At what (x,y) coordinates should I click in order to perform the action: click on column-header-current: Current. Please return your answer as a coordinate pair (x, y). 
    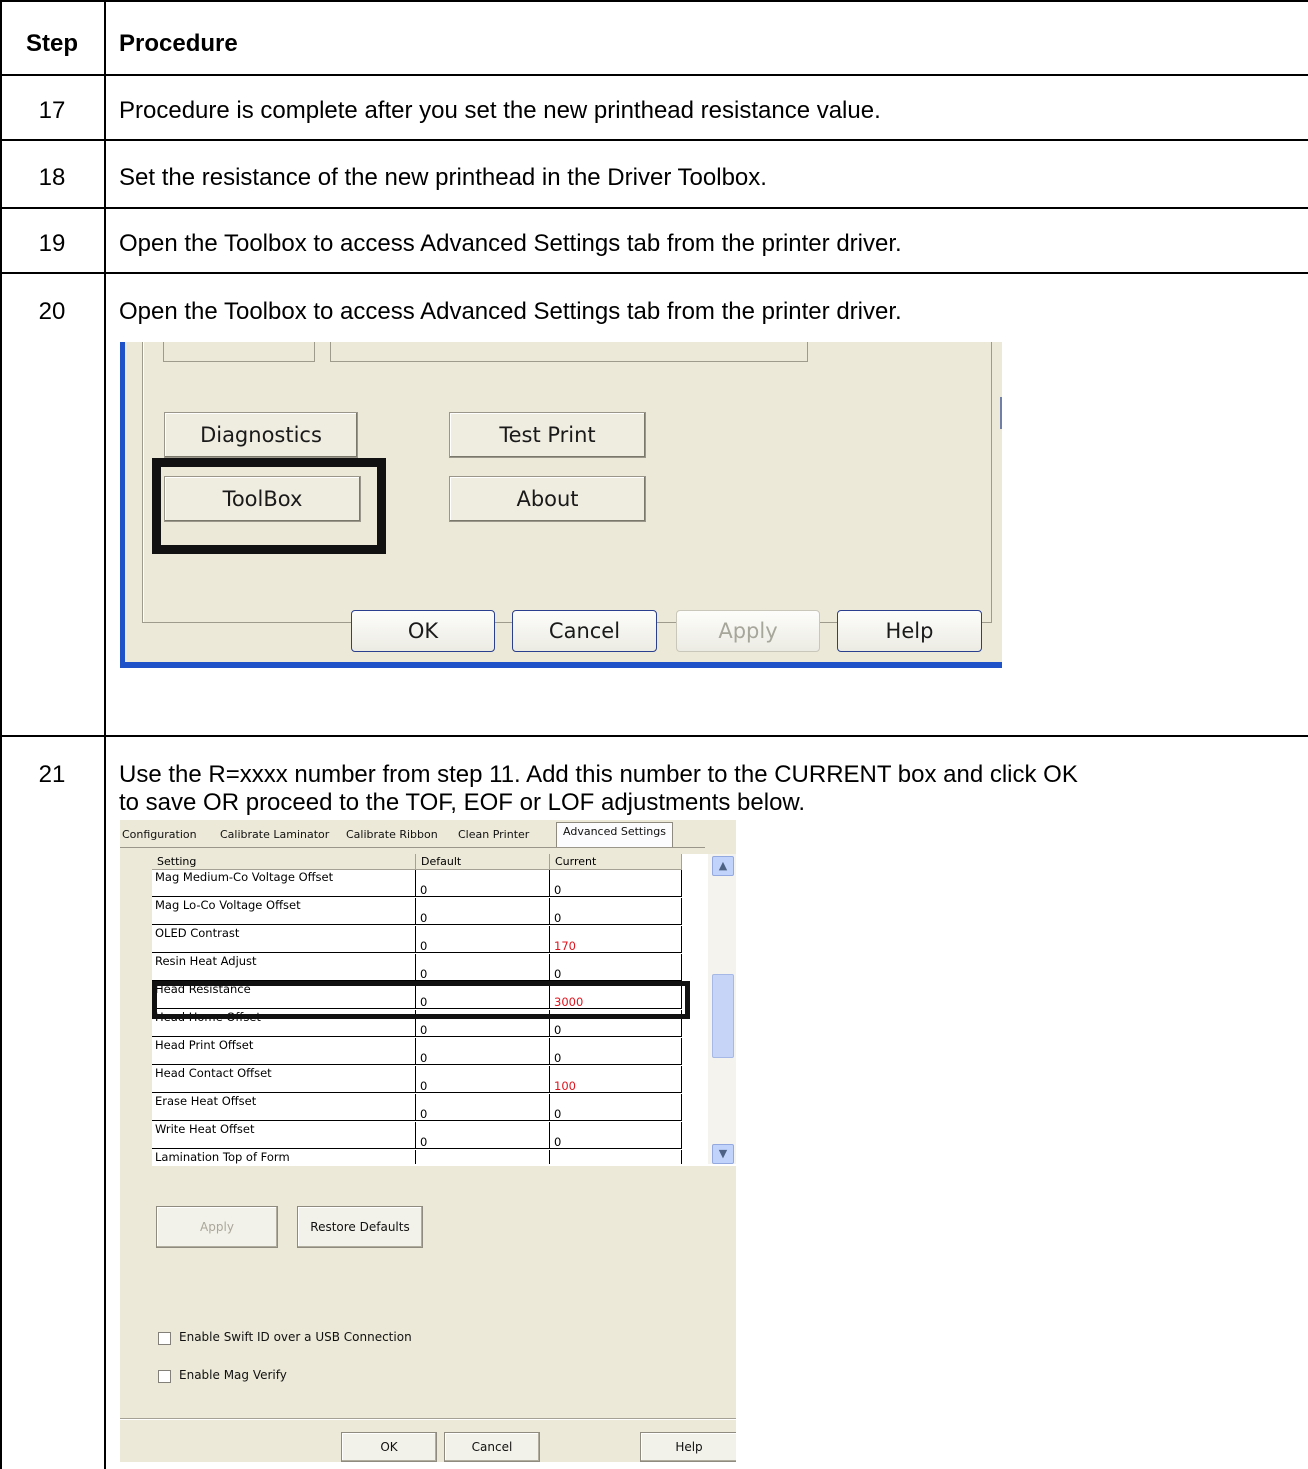
    Looking at the image, I should click on (616, 862).